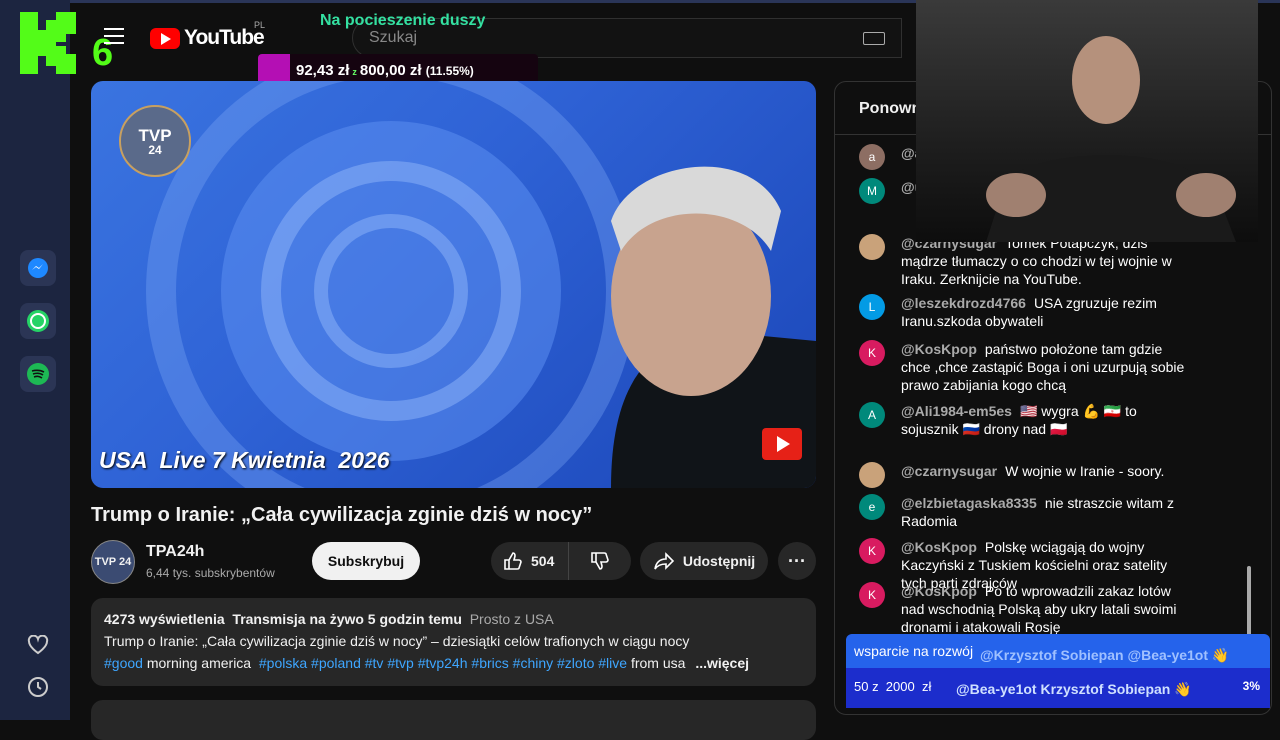  Describe the element at coordinates (155, 135) in the screenshot. I see `tvp-badge-line1: TVP` at that location.